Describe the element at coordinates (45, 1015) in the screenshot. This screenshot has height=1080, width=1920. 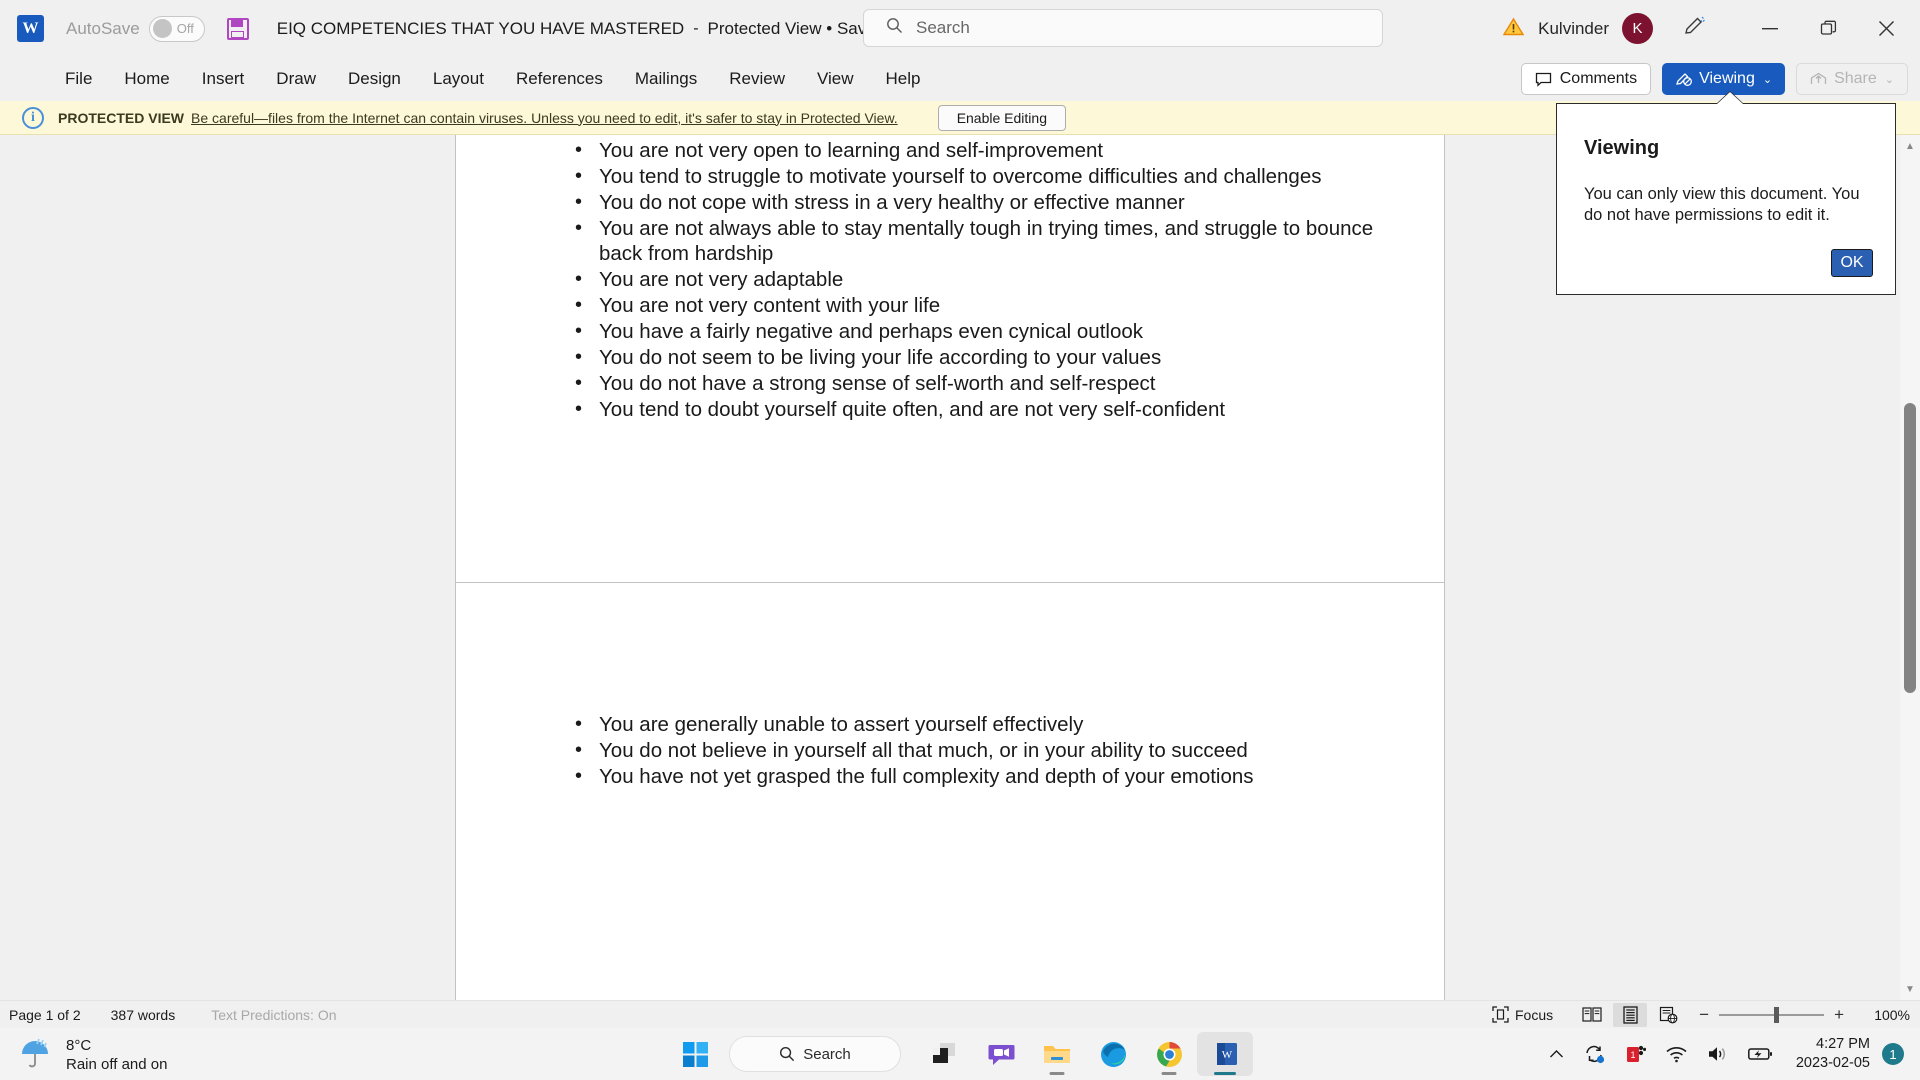
I see `page-indicator: Page 1 of 2` at that location.